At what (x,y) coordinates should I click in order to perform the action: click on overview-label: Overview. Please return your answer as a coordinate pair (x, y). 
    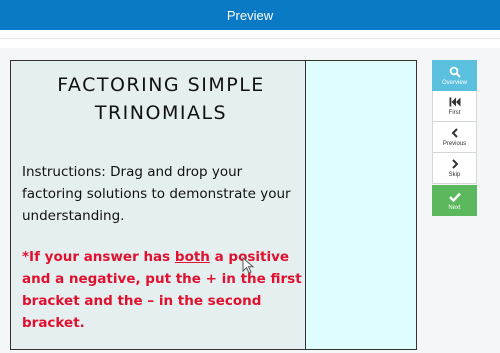
    Looking at the image, I should click on (454, 82).